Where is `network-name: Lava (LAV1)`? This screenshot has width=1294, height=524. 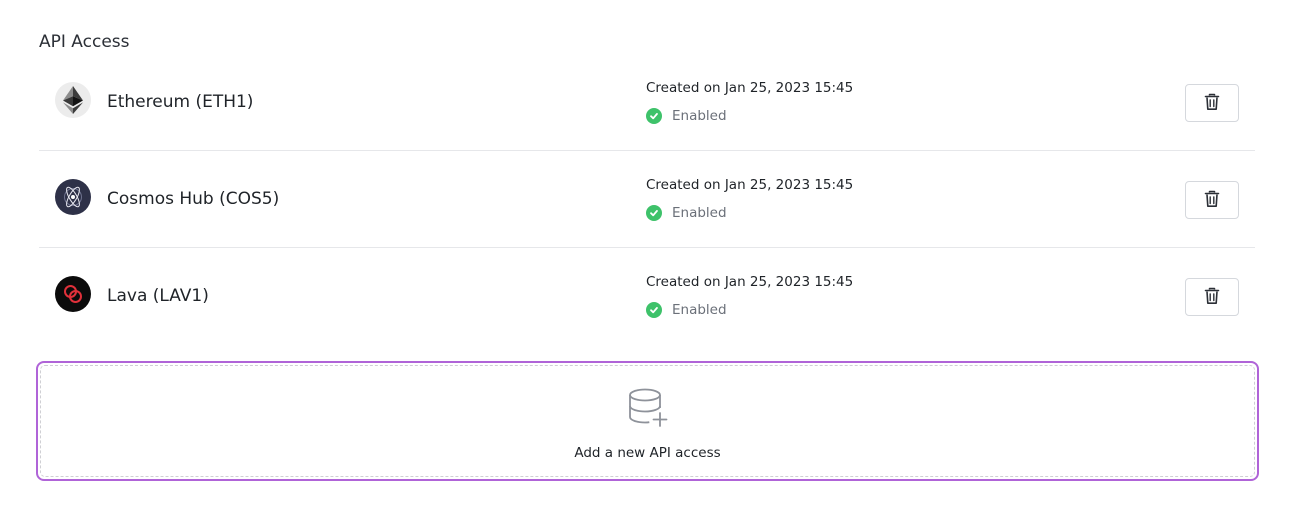 network-name: Lava (LAV1) is located at coordinates (158, 296).